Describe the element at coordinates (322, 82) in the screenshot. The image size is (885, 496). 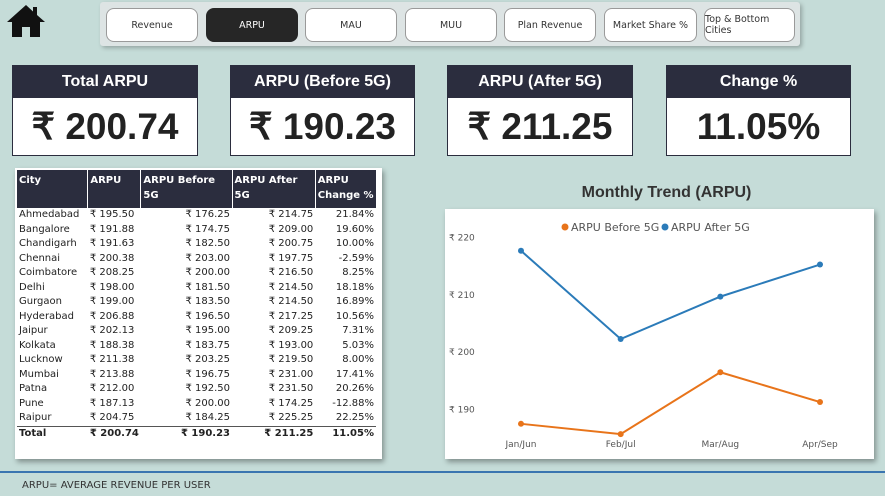
I see `kpi-title: ARPU (Before 5G)` at that location.